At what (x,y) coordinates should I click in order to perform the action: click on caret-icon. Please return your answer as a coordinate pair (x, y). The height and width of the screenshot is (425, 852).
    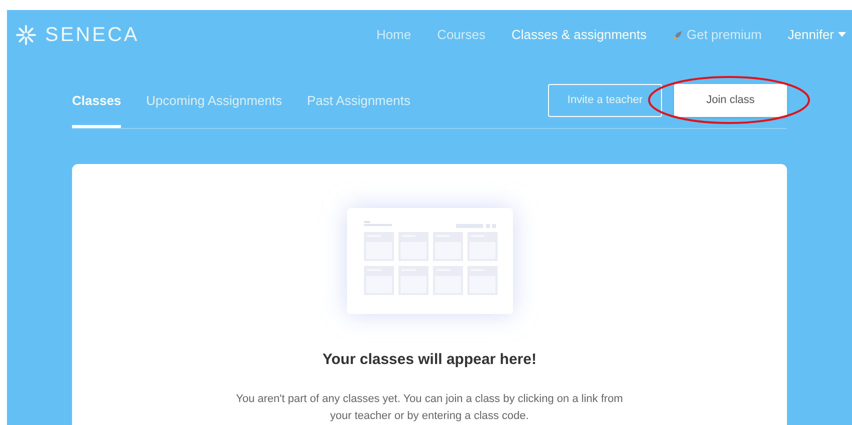
    Looking at the image, I should click on (842, 35).